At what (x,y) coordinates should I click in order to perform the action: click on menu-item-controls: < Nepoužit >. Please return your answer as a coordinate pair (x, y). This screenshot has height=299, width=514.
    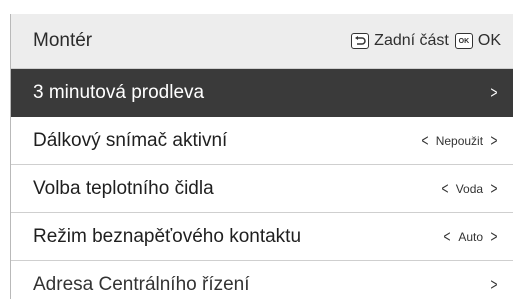
    Looking at the image, I should click on (459, 140).